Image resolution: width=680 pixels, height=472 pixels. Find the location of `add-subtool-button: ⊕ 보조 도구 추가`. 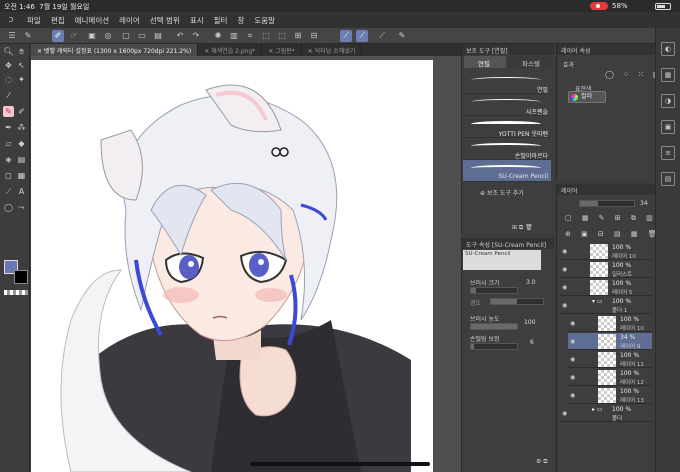

add-subtool-button: ⊕ 보조 도구 추가 is located at coordinates (502, 192).